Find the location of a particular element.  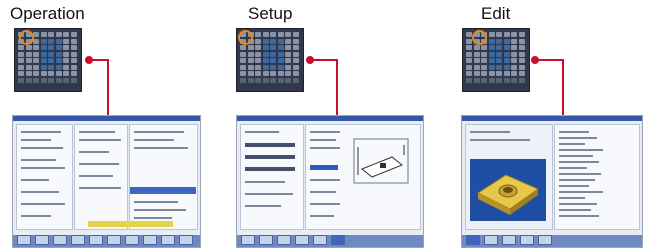

softkey-bar is located at coordinates (106, 241).